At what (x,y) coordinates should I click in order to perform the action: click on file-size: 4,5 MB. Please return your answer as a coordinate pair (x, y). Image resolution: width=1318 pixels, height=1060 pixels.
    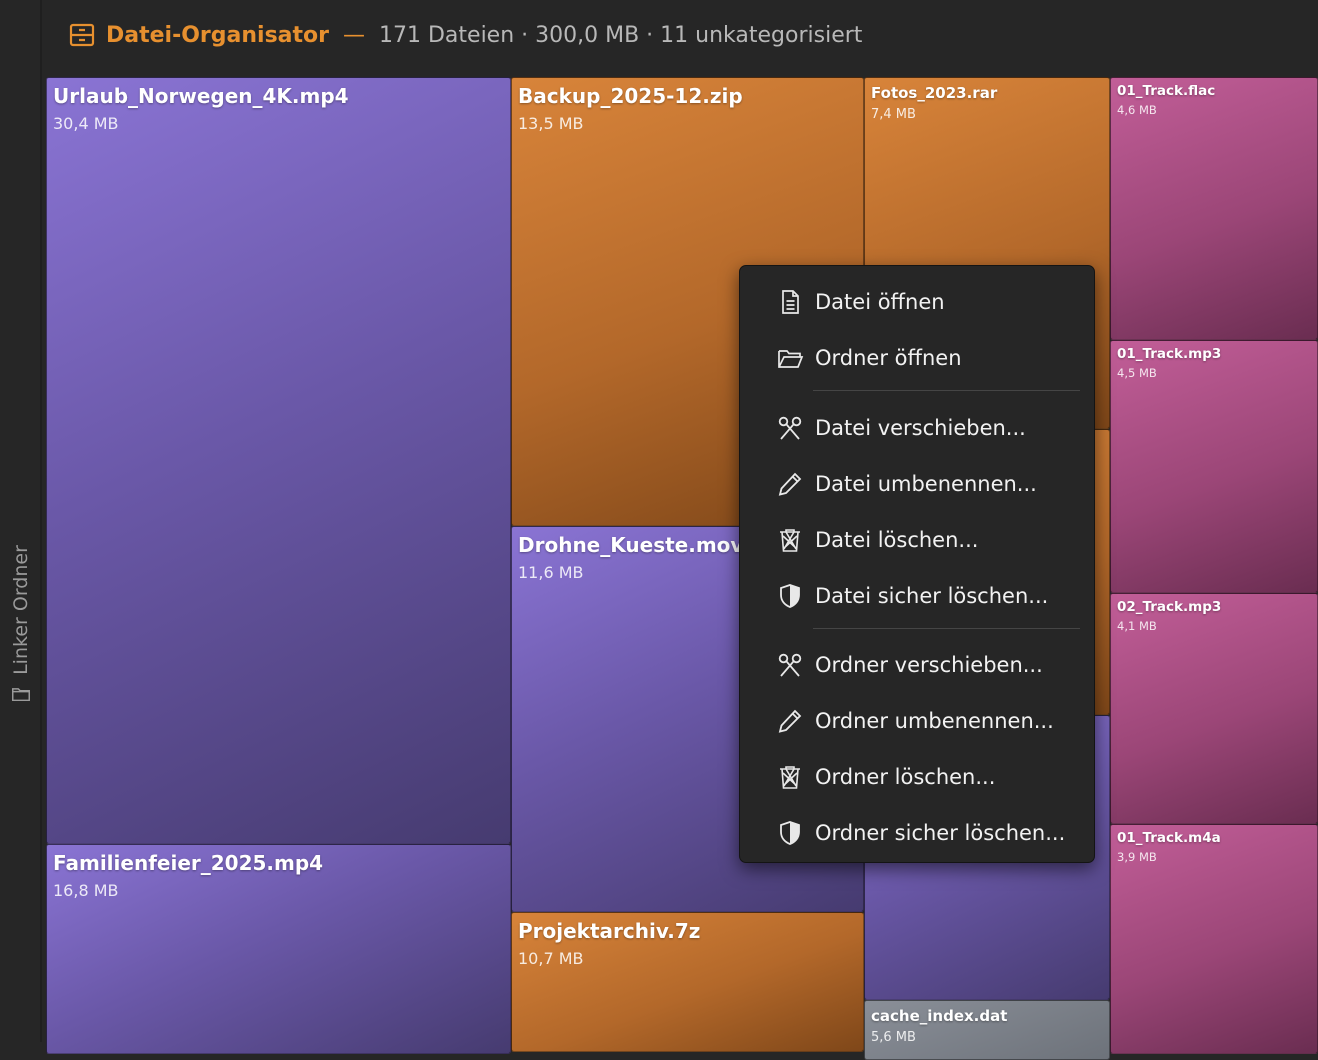
    Looking at the image, I should click on (1137, 373).